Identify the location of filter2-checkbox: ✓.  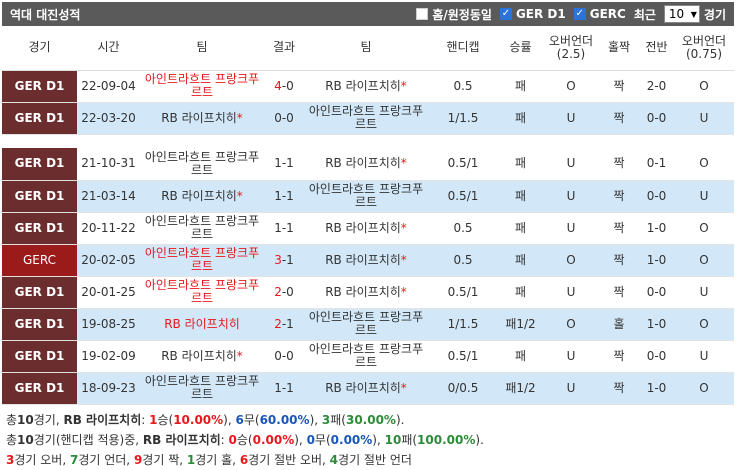
(579, 14).